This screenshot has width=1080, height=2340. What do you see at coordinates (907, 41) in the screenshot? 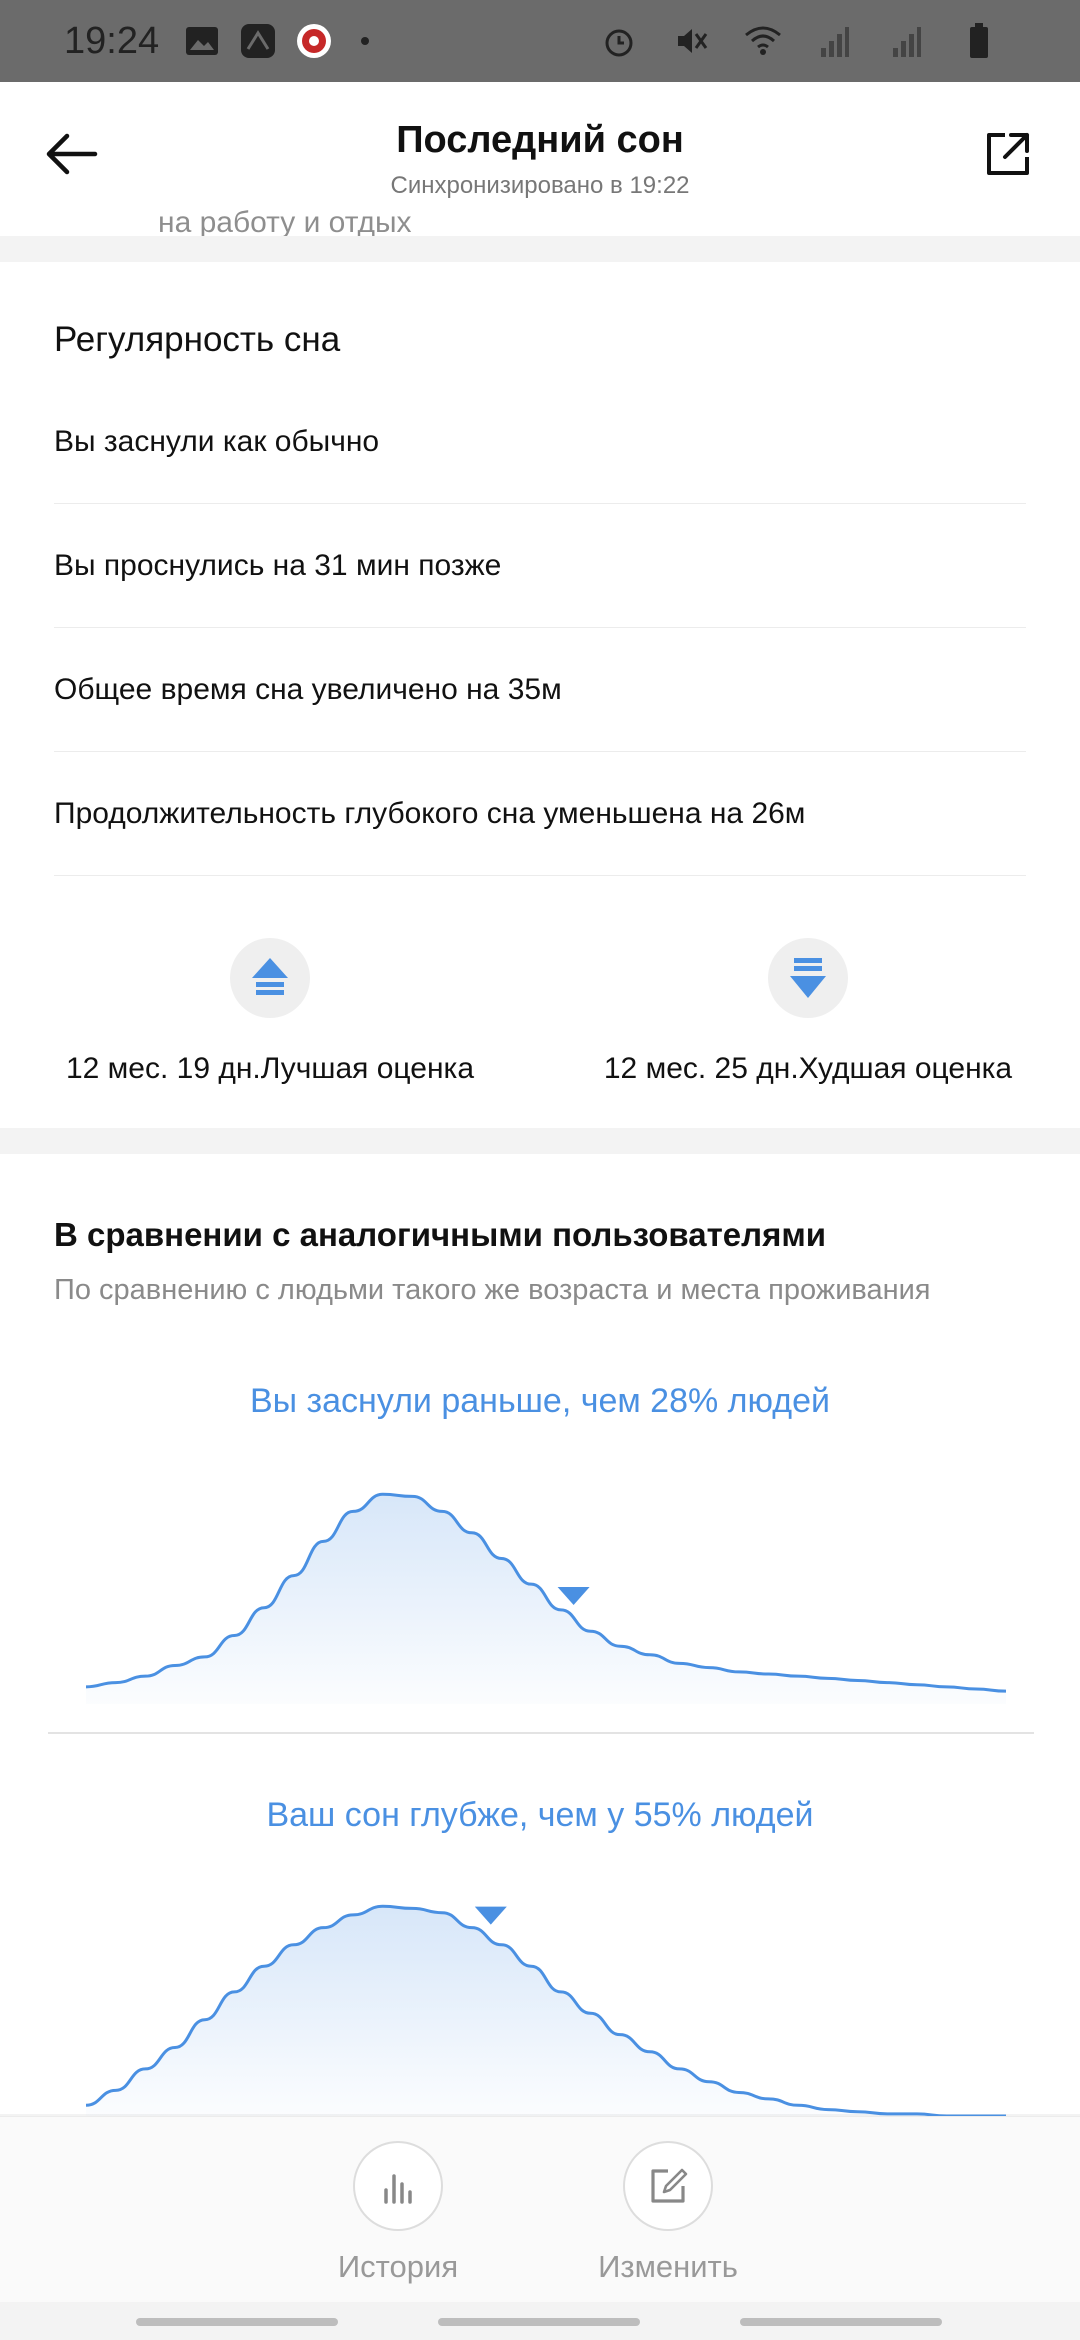
I see `signal-roaming-icon` at bounding box center [907, 41].